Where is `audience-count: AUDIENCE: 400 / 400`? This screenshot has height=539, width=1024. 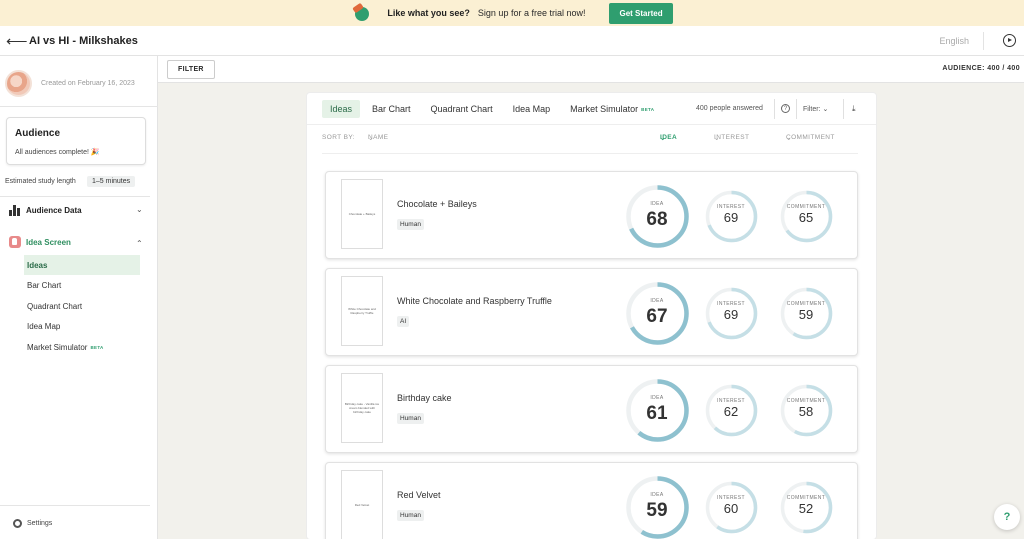
audience-count: AUDIENCE: 400 / 400 is located at coordinates (981, 68).